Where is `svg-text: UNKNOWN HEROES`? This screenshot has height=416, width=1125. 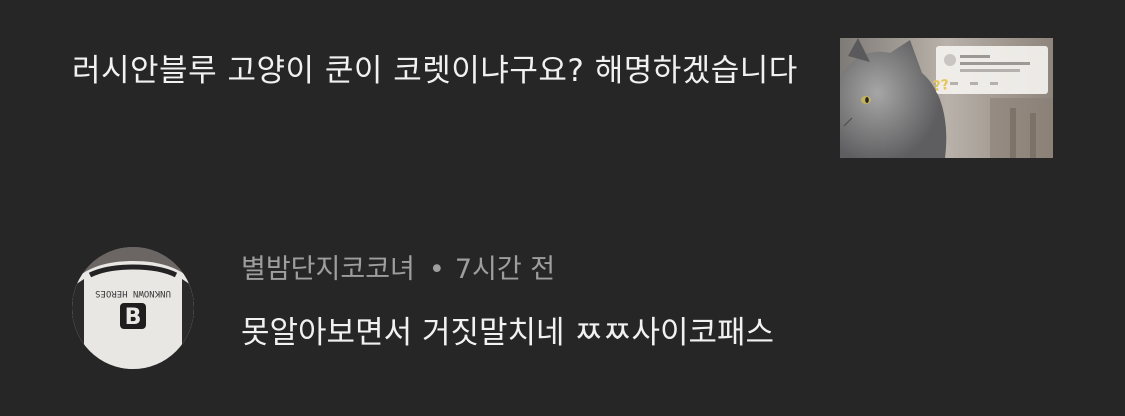
svg-text: UNKNOWN HEROES is located at coordinates (133, 293).